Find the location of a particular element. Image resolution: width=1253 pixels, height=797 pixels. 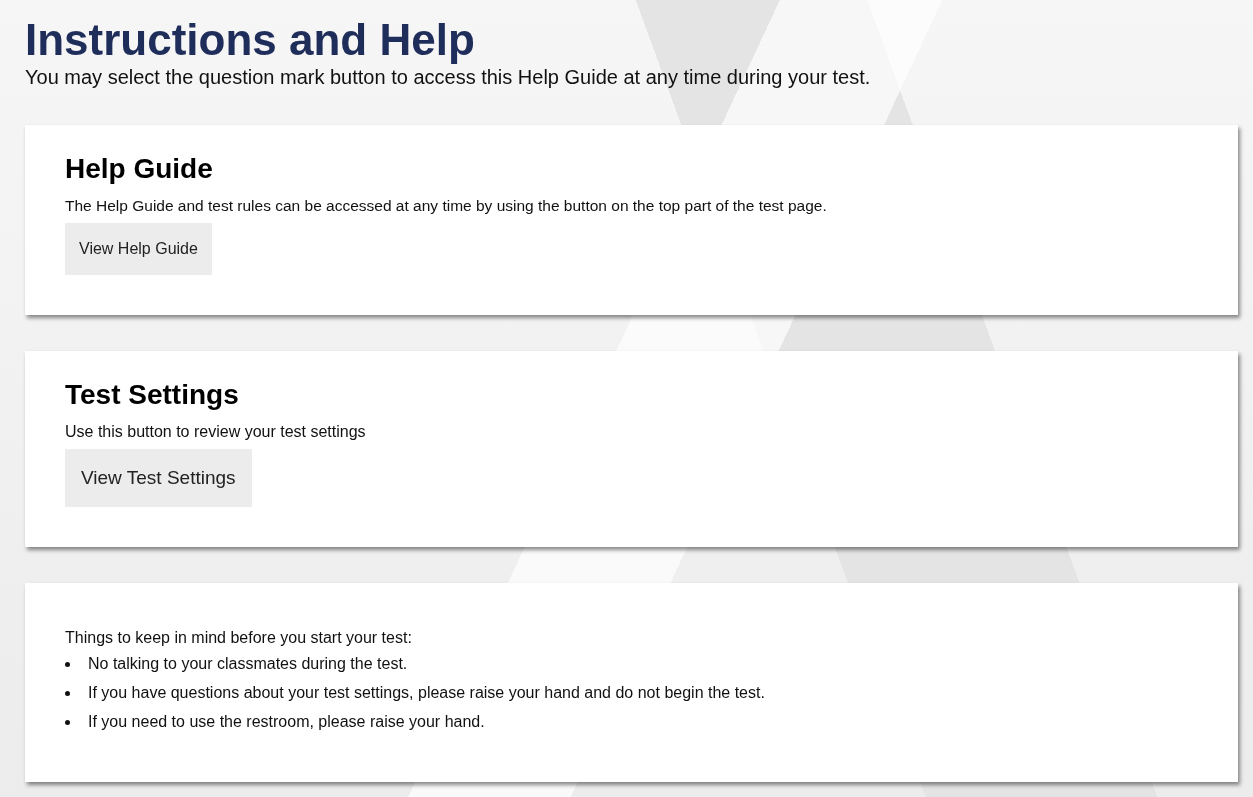

section-description: The Help Guide and test rules can be accessed at any time by using the button on the top part of the test page. is located at coordinates (446, 206).